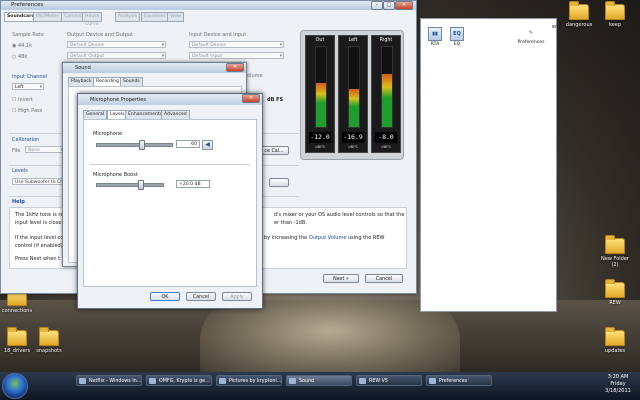  I want to click on output-device-label: Output Device and Output, so click(100, 35).